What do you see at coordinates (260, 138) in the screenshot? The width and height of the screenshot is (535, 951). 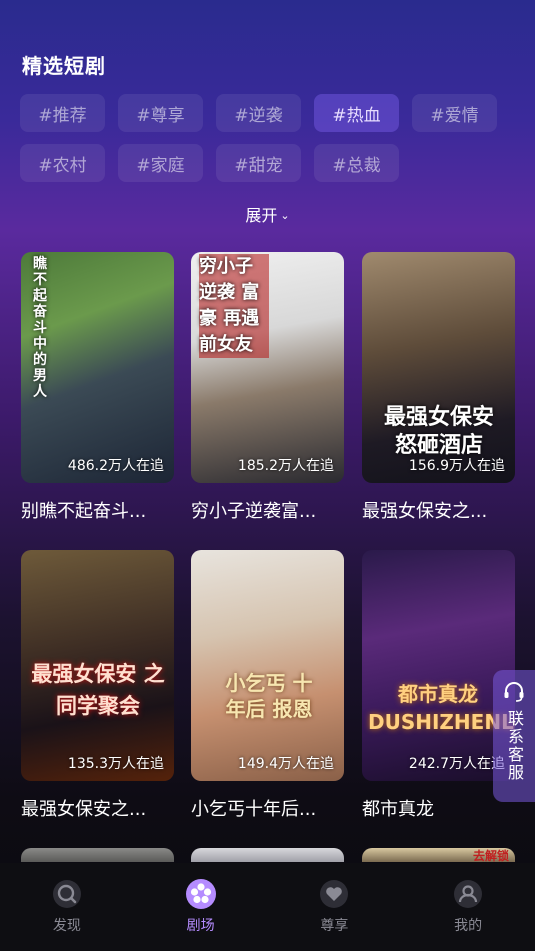 I see `tag-list: #推荐 #尊享 #逆袭 #热血 #爱情 #农村 #家庭 #甜宠 #总裁` at bounding box center [260, 138].